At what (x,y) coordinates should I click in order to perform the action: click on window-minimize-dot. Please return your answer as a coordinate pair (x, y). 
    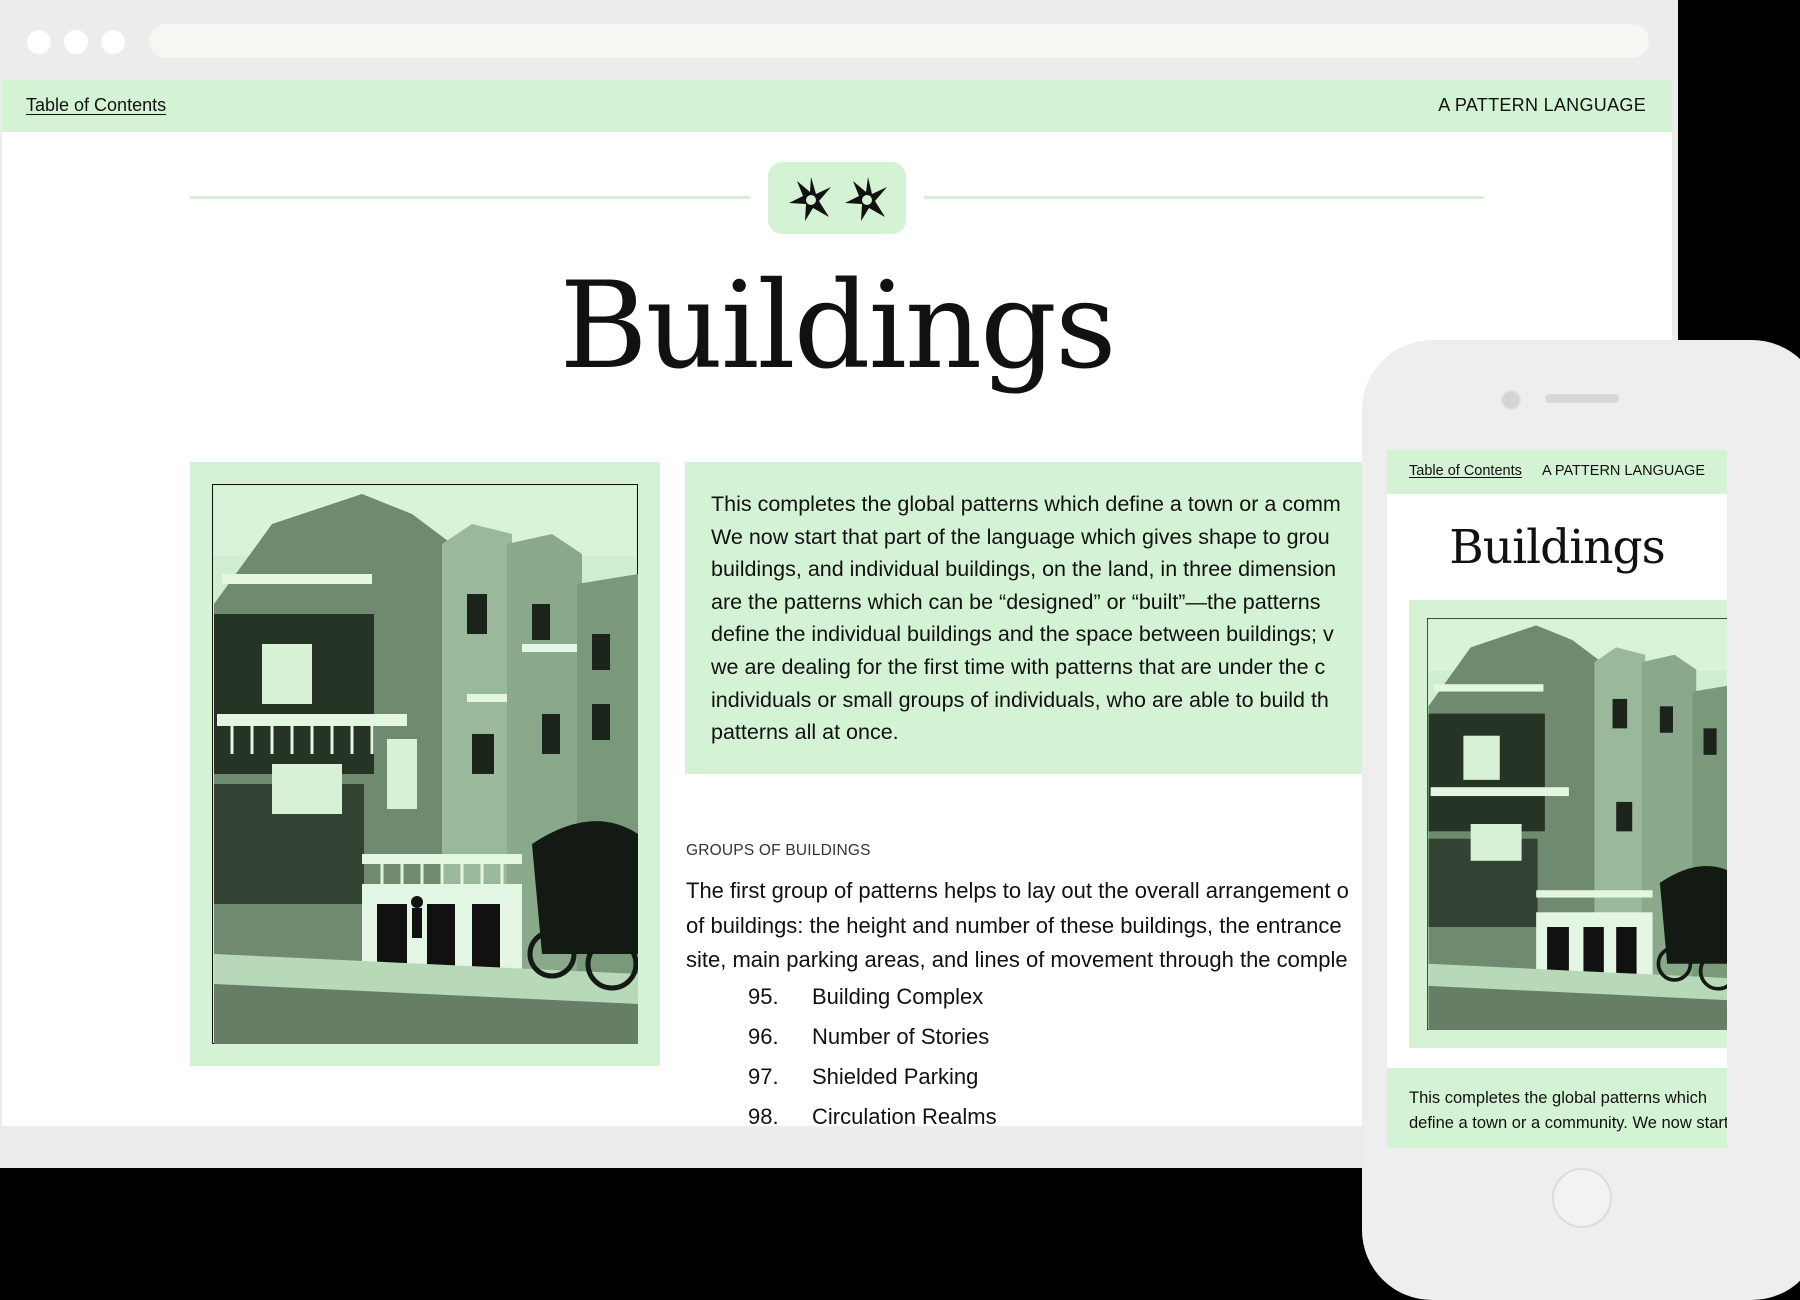
    Looking at the image, I should click on (76, 42).